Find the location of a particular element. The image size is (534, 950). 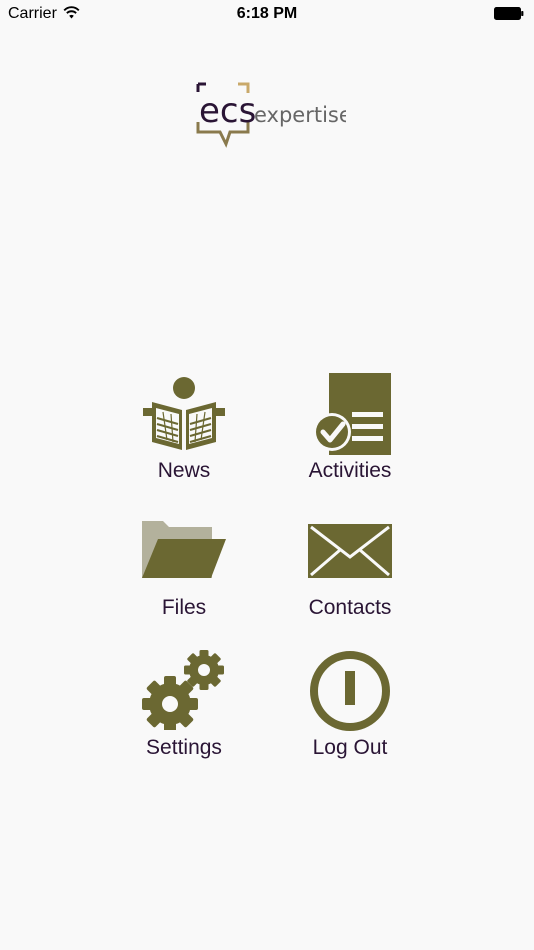

battery-icon is located at coordinates (509, 13).